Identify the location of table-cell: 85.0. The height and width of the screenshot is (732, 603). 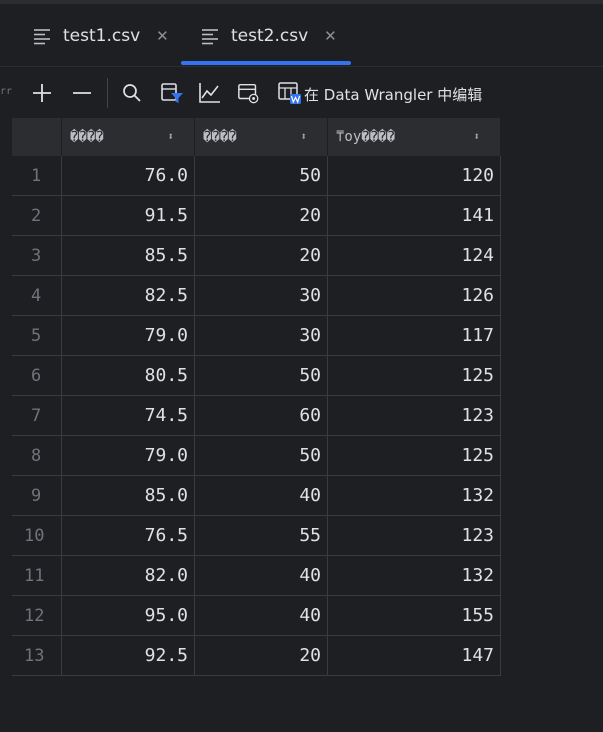
(128, 495).